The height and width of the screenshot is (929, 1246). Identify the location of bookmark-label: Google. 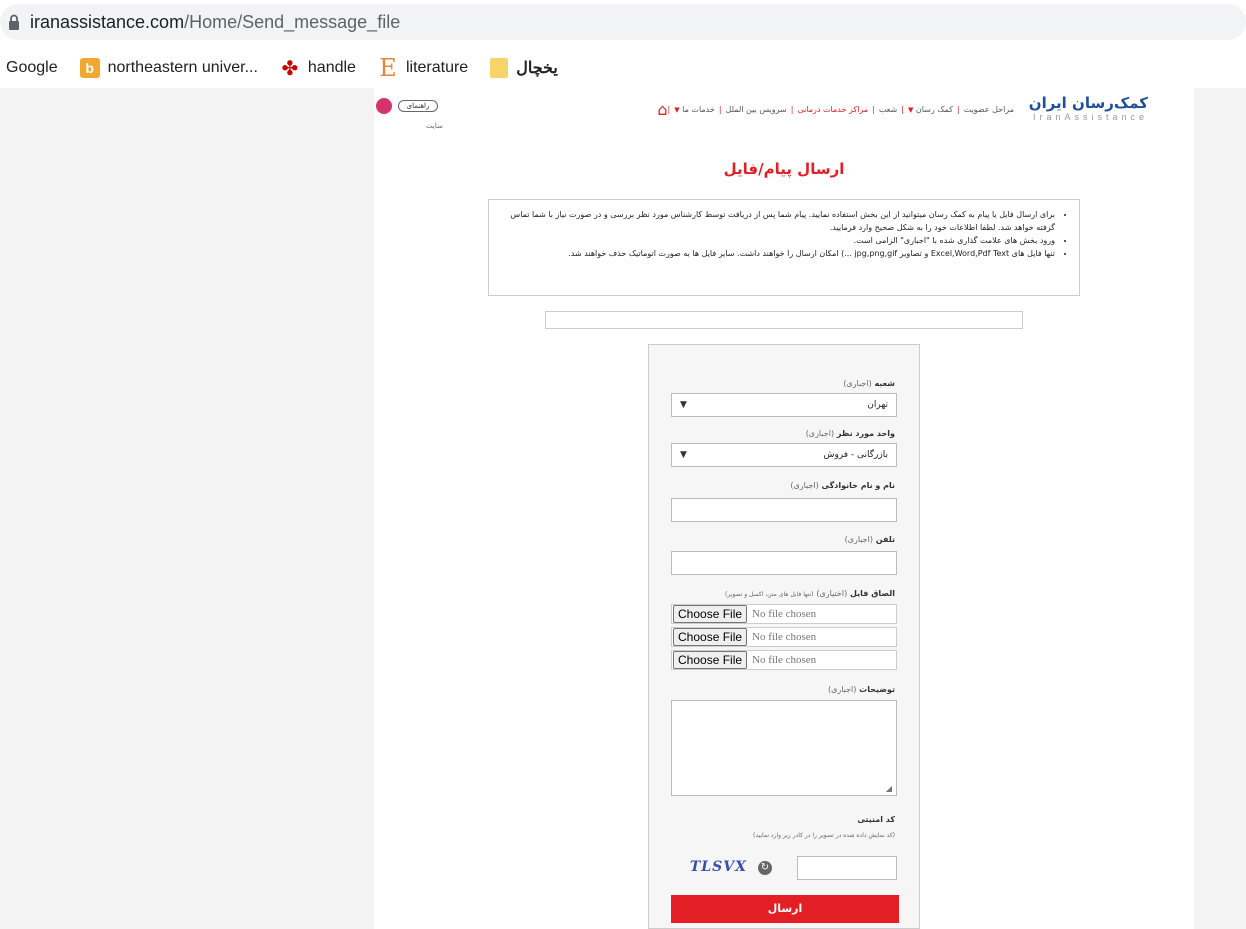
(32, 67).